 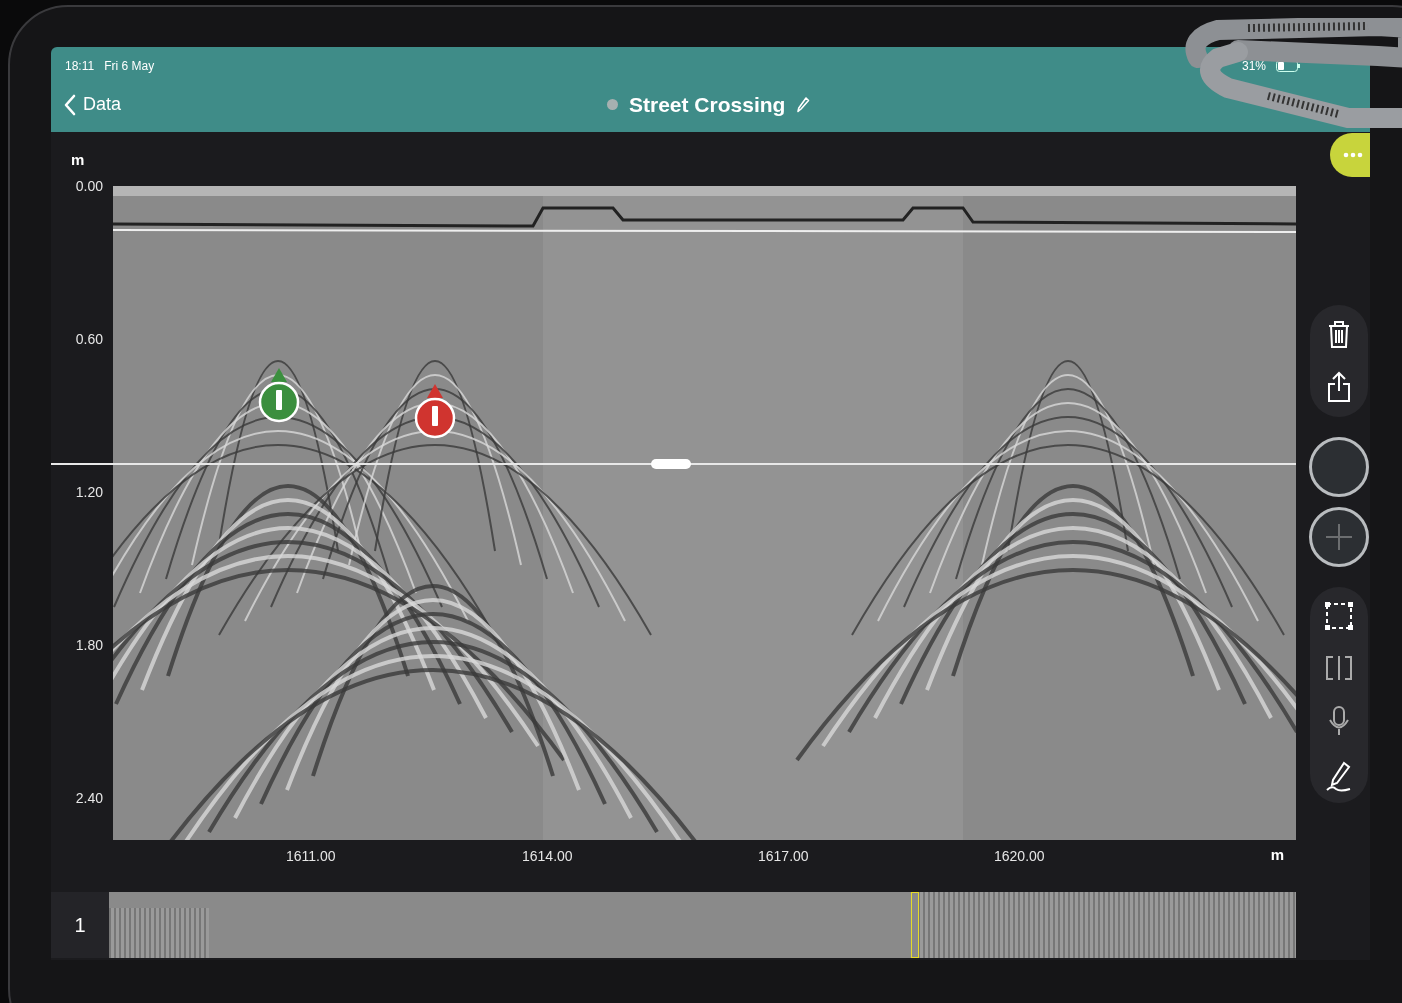 I want to click on distance-unit: m, so click(x=1277, y=854).